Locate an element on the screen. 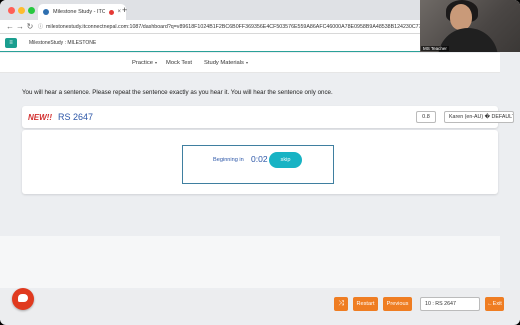 The height and width of the screenshot is (325, 520). recording-dot-icon is located at coordinates (112, 12).